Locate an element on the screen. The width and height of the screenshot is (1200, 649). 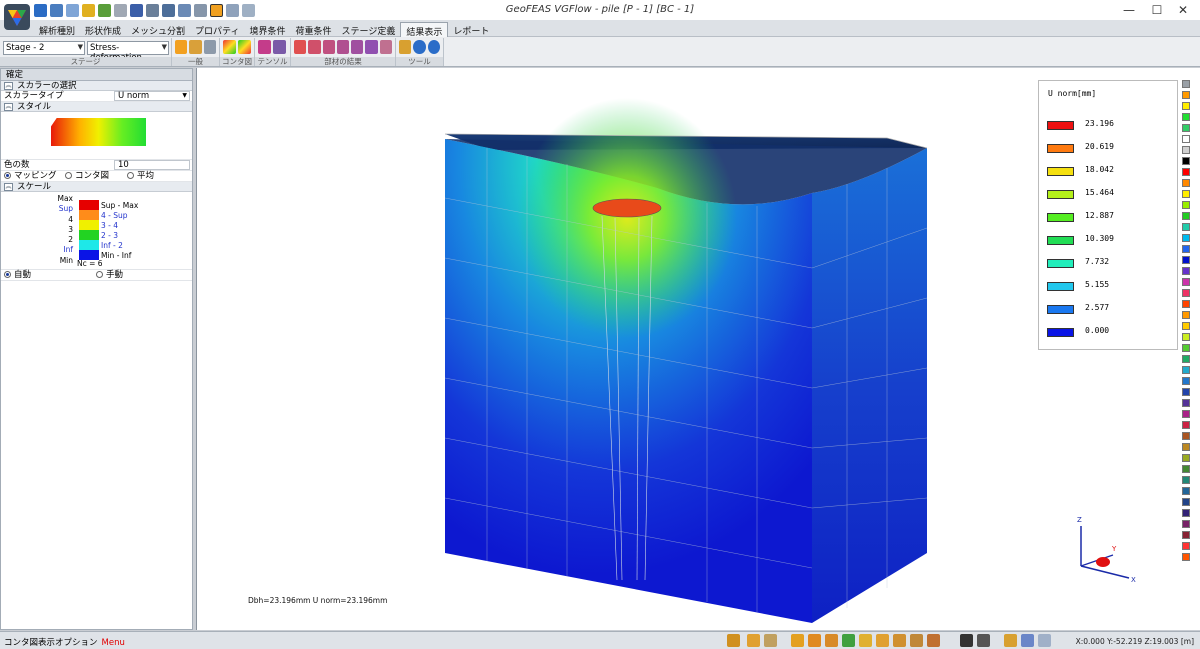
scale-item: 3 - 4 is located at coordinates (108, 225).